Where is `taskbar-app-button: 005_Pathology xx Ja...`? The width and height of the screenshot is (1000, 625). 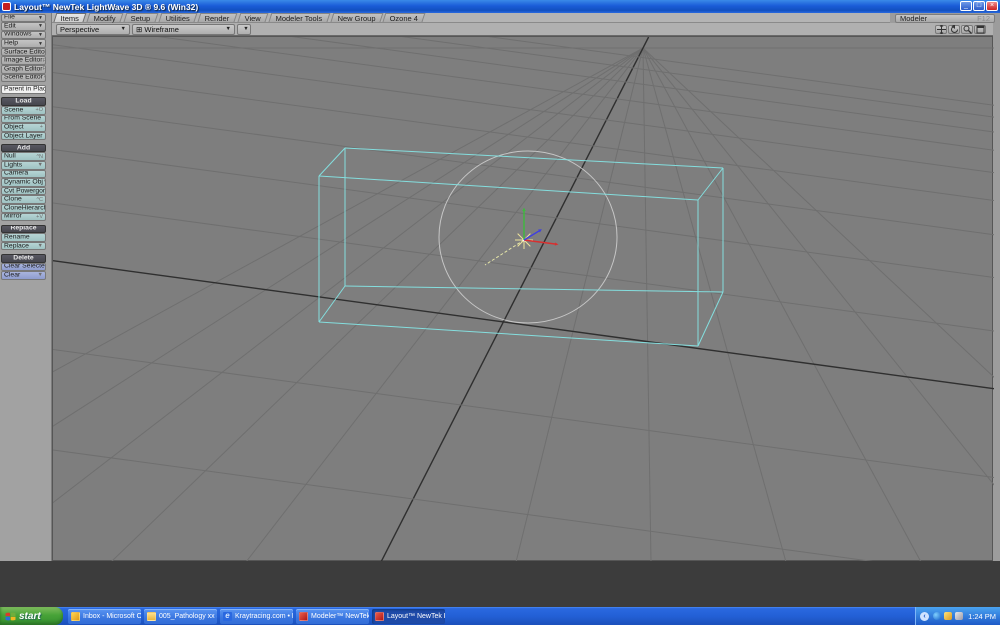 taskbar-app-button: 005_Pathology xx Ja... is located at coordinates (180, 616).